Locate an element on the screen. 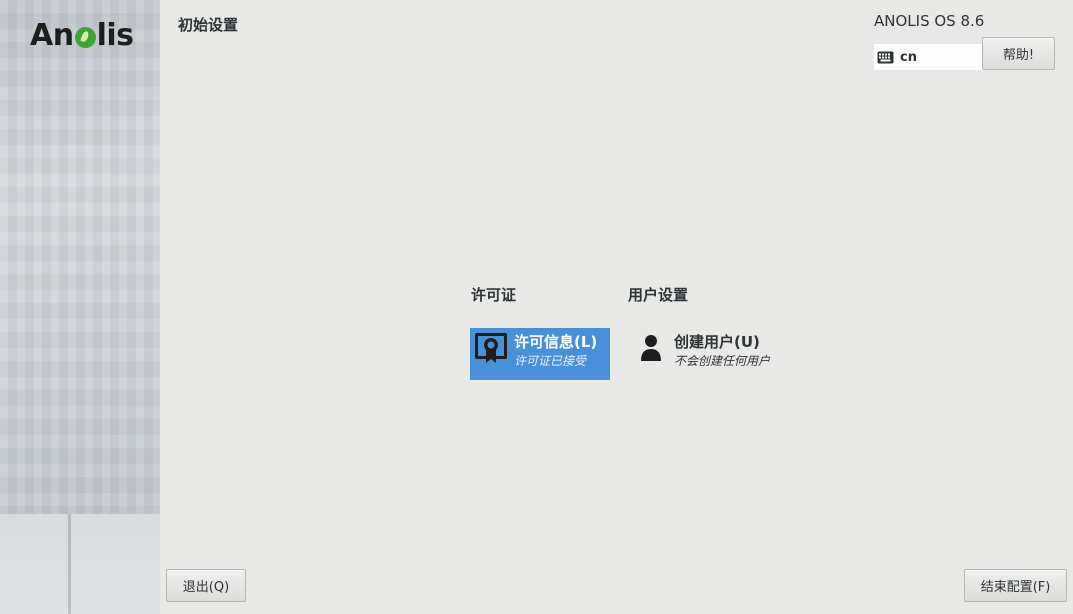 The height and width of the screenshot is (614, 1073). spoke-create-user: 创建用户(U) 不会创建任何用户 is located at coordinates (710, 354).